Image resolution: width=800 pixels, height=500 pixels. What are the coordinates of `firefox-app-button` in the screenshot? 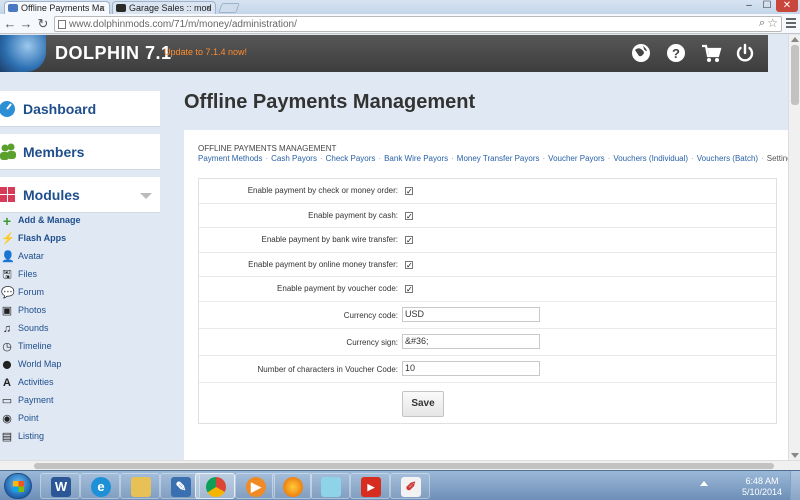 It's located at (292, 486).